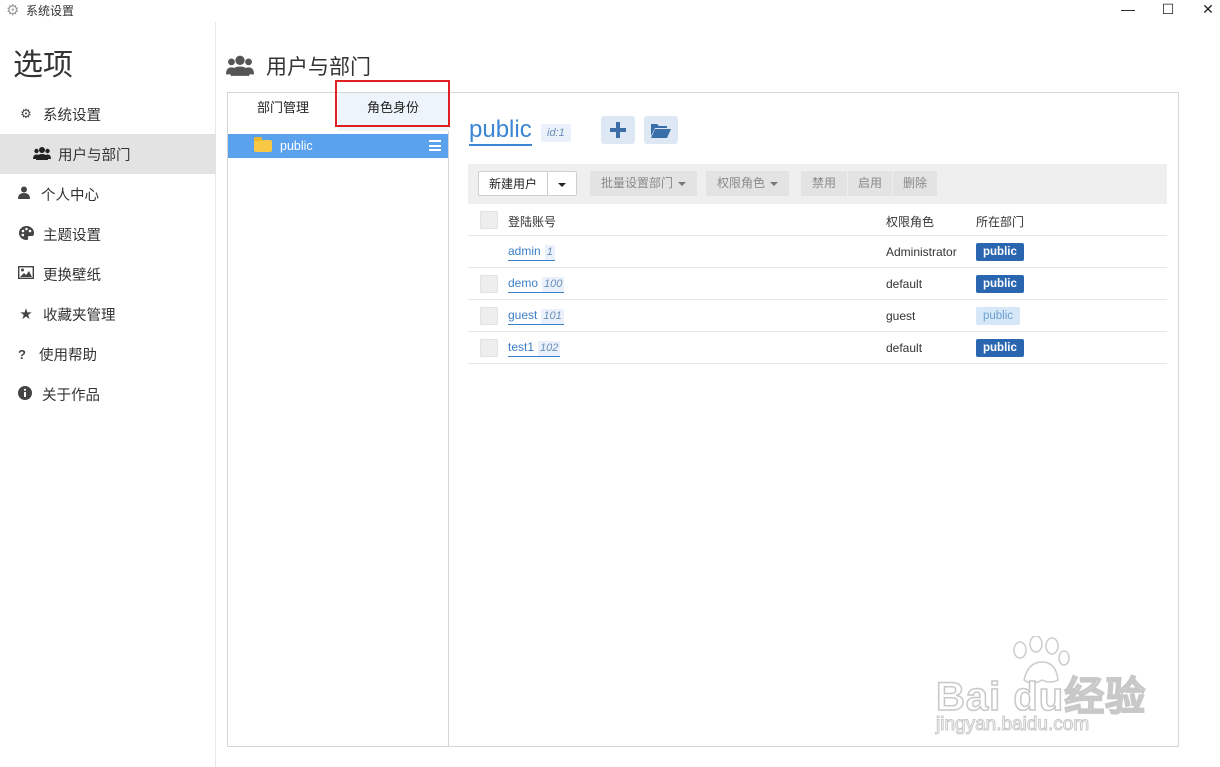 The height and width of the screenshot is (767, 1220). I want to click on batch-set-department-button: 批量设置部门, so click(643, 183).